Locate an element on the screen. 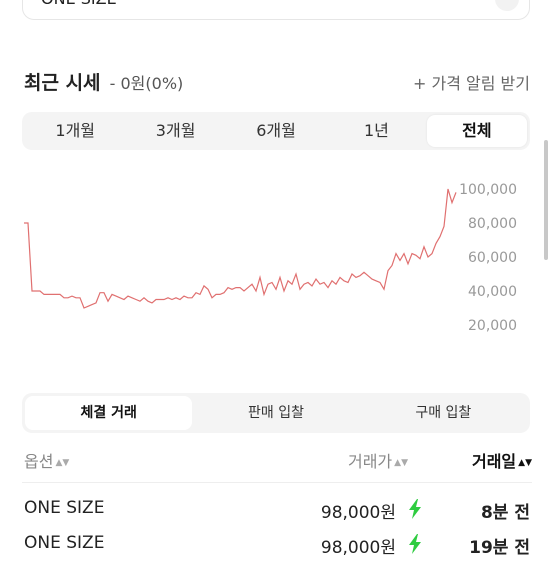 Image resolution: width=554 pixels, height=563 pixels. tab-1-year: 1년 is located at coordinates (376, 131).